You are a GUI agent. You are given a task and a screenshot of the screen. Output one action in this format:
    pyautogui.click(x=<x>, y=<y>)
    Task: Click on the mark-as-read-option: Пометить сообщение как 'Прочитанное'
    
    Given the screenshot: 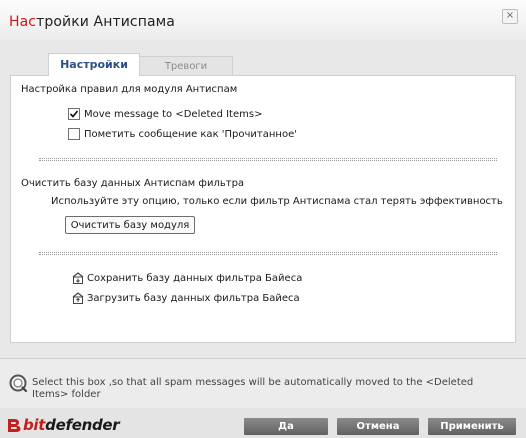 What is the action you would take?
    pyautogui.click(x=182, y=134)
    